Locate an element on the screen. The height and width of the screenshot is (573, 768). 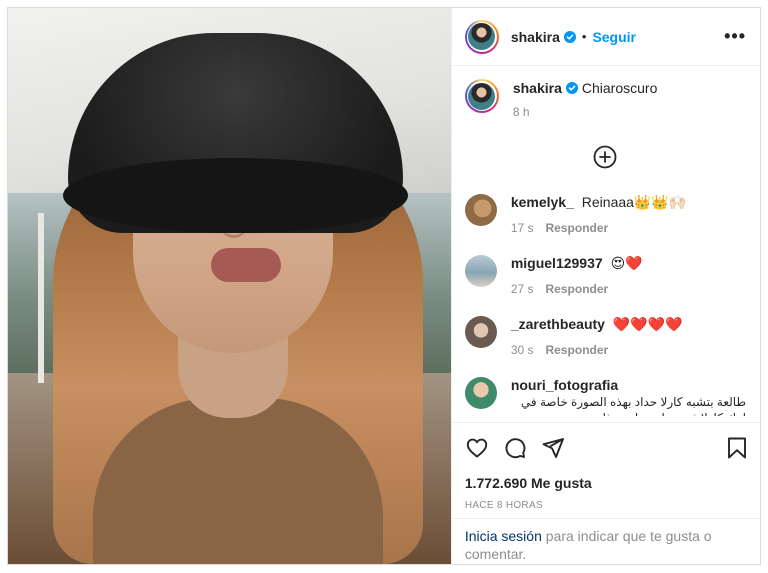
login-link: Inicia sesión is located at coordinates (503, 536).